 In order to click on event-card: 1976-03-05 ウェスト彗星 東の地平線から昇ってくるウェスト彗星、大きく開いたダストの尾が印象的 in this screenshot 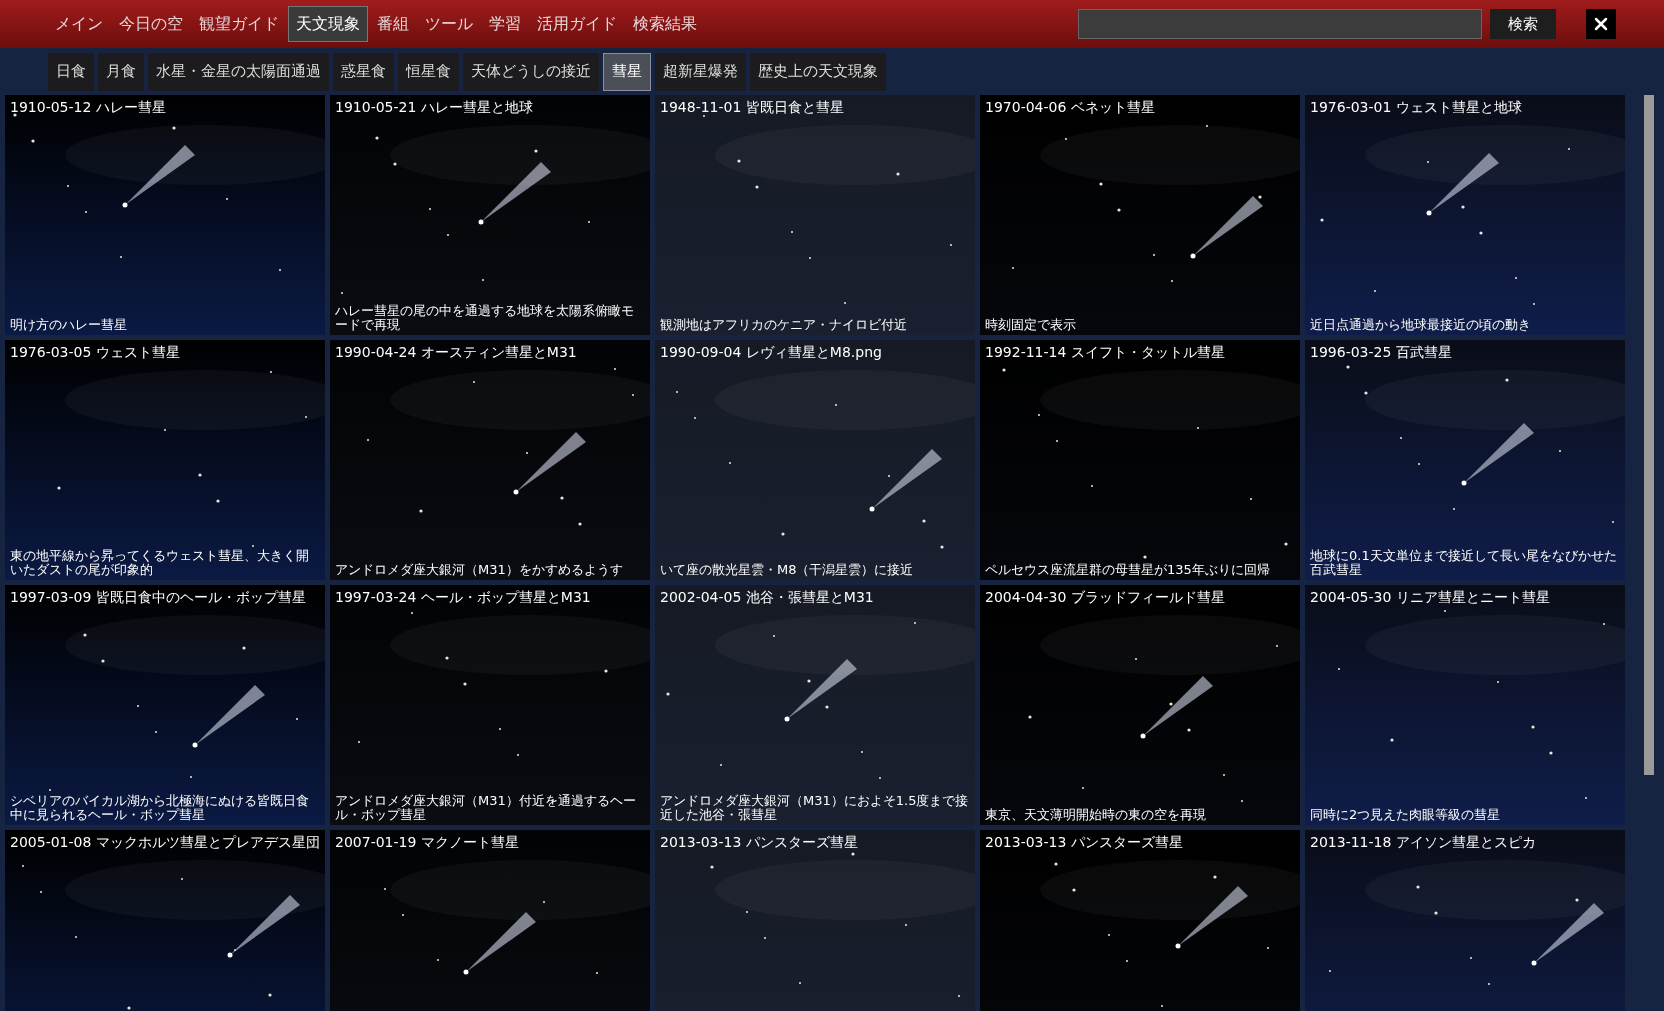, I will do `click(165, 460)`.